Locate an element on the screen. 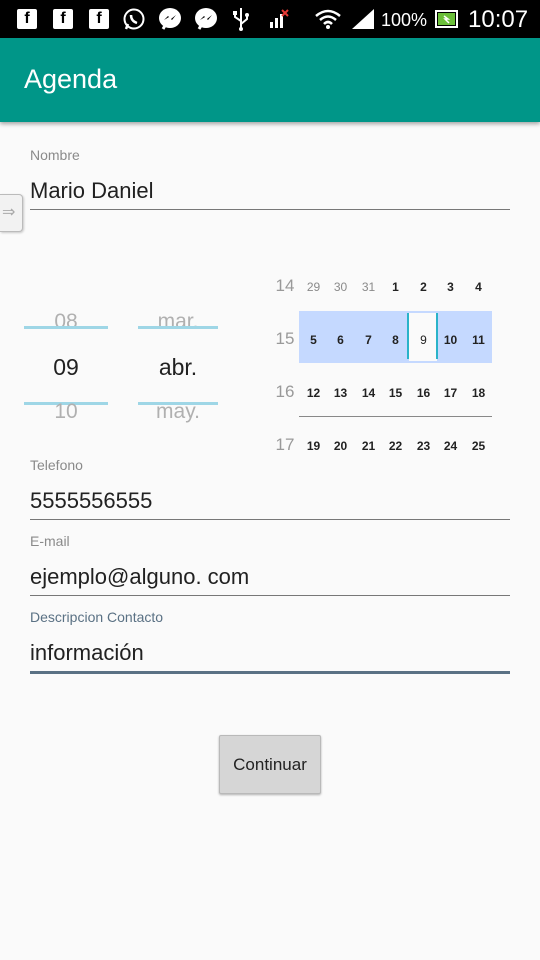 The height and width of the screenshot is (960, 540). cell-signal-icon is located at coordinates (363, 19).